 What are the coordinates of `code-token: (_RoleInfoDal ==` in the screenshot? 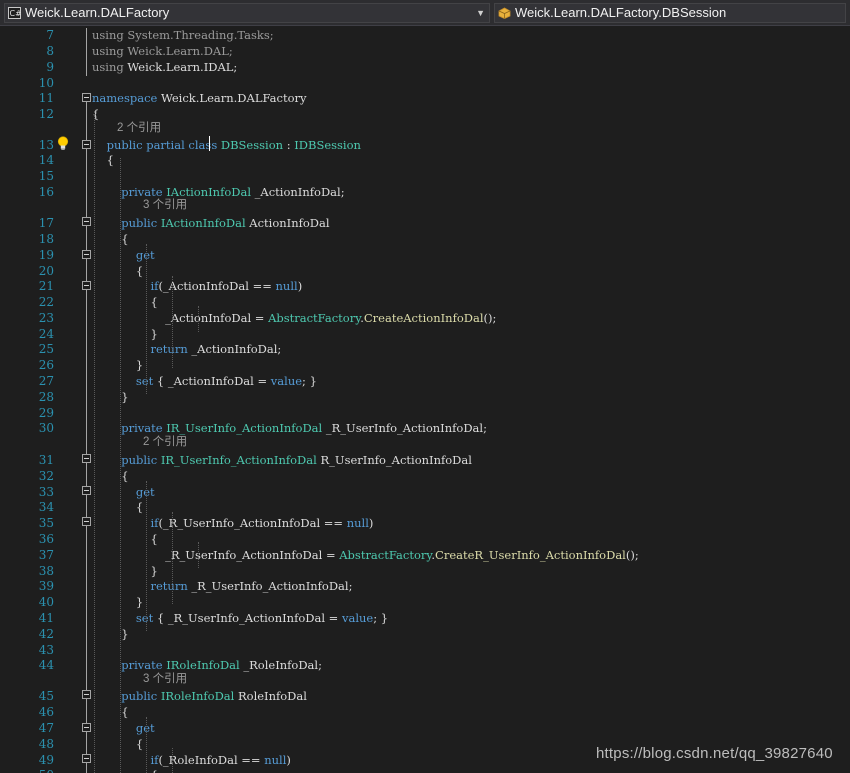 It's located at (211, 760).